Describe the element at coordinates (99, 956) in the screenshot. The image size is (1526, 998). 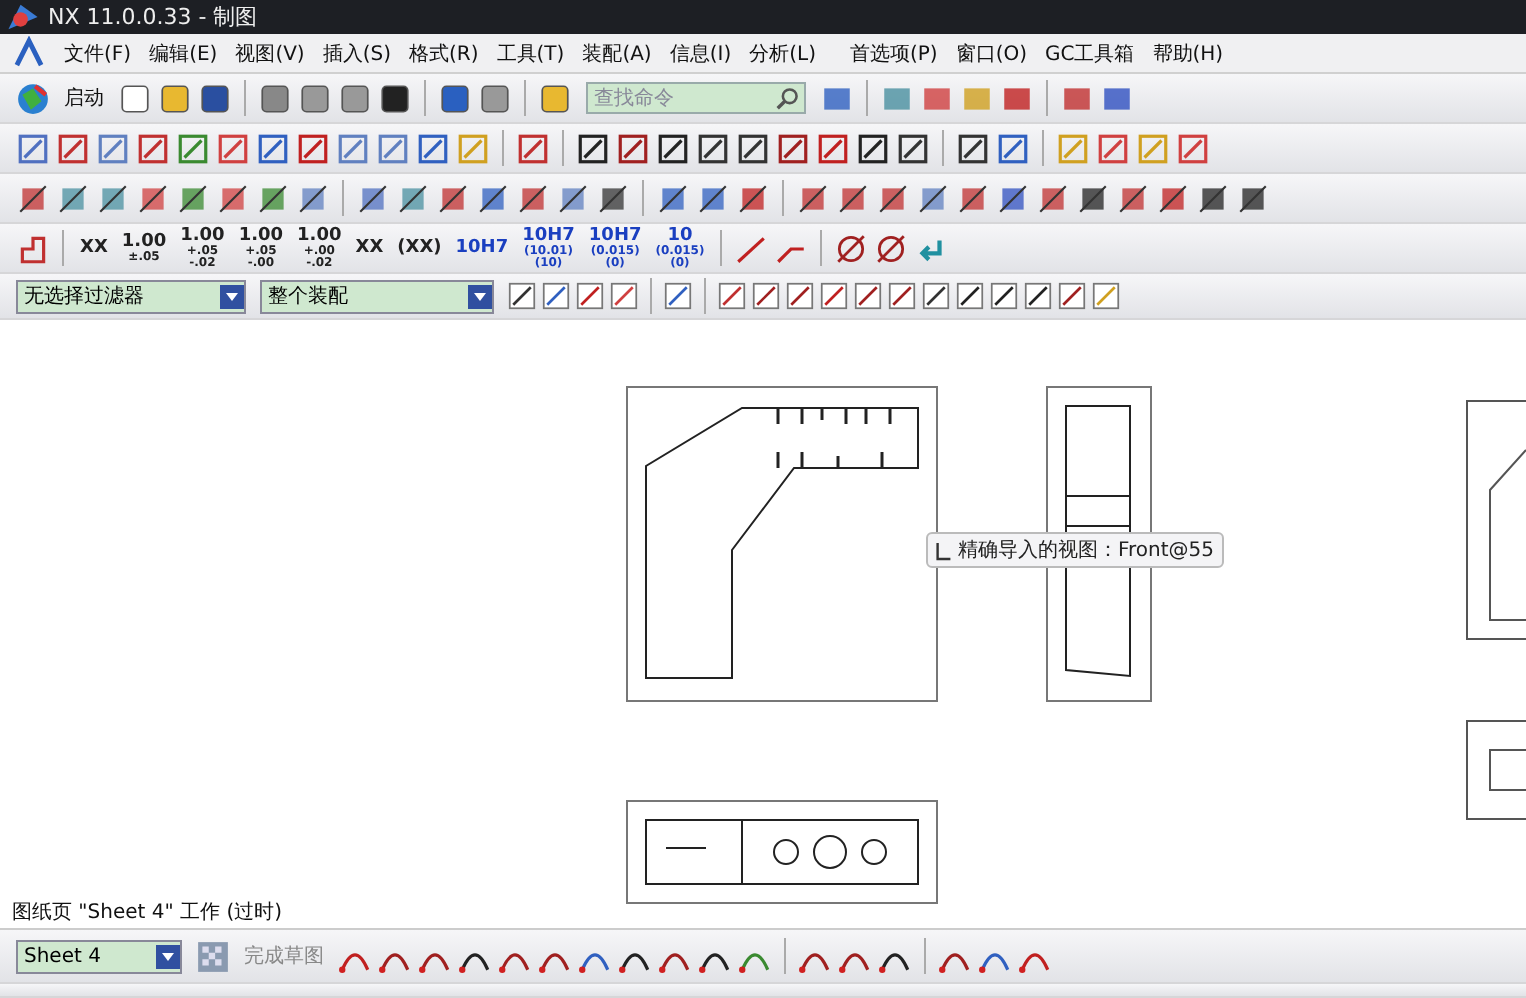
I see `sheet-dropdown: Sheet 4` at that location.